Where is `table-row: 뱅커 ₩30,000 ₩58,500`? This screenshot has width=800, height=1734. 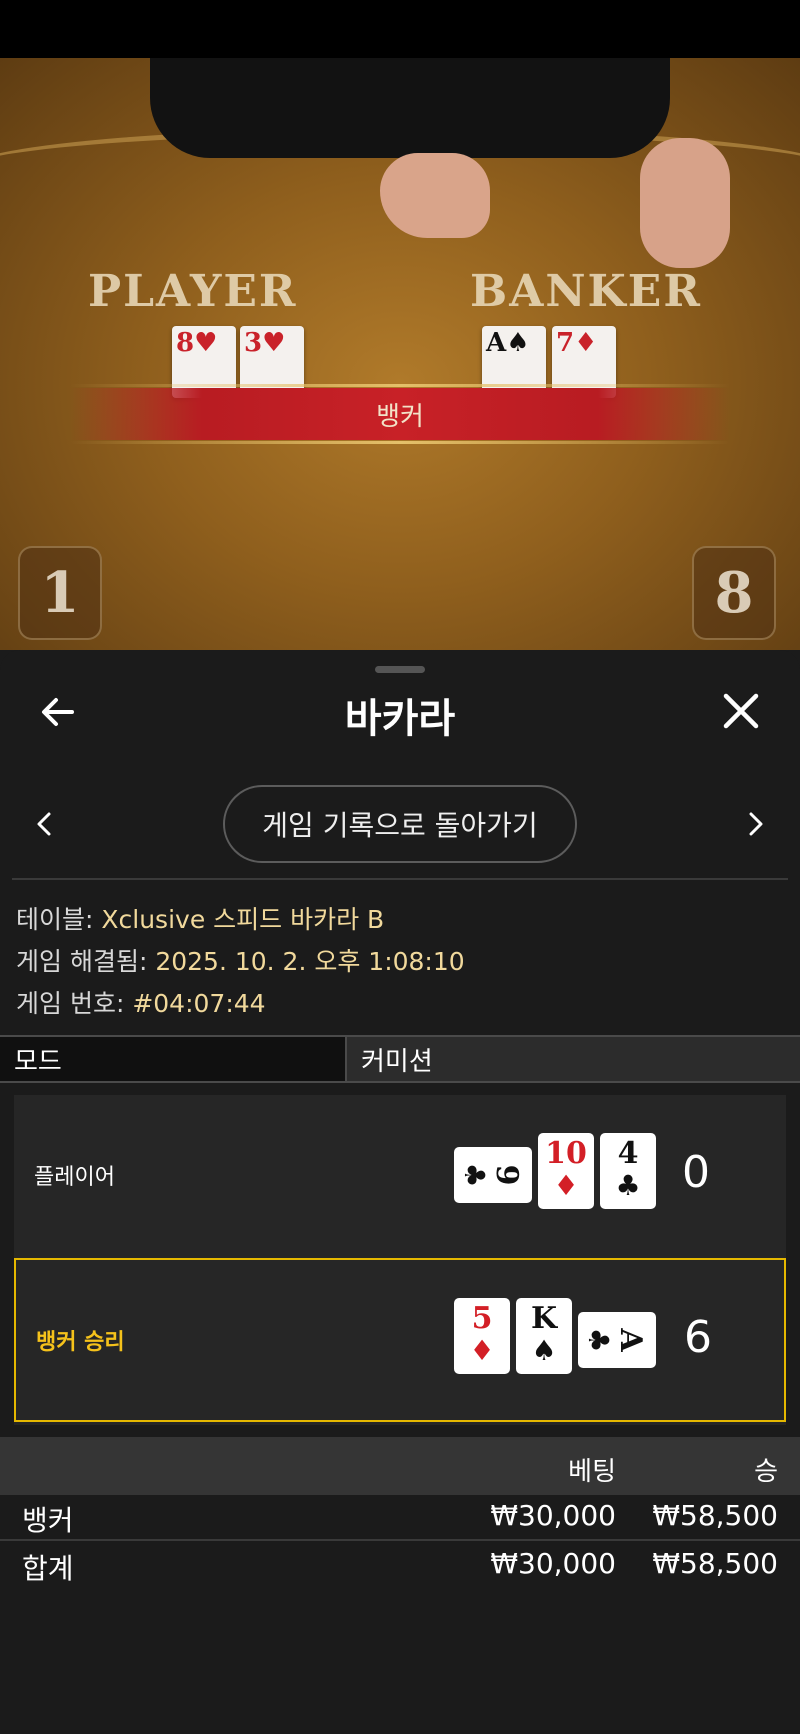
table-row: 뱅커 ₩30,000 ₩58,500 is located at coordinates (400, 1518).